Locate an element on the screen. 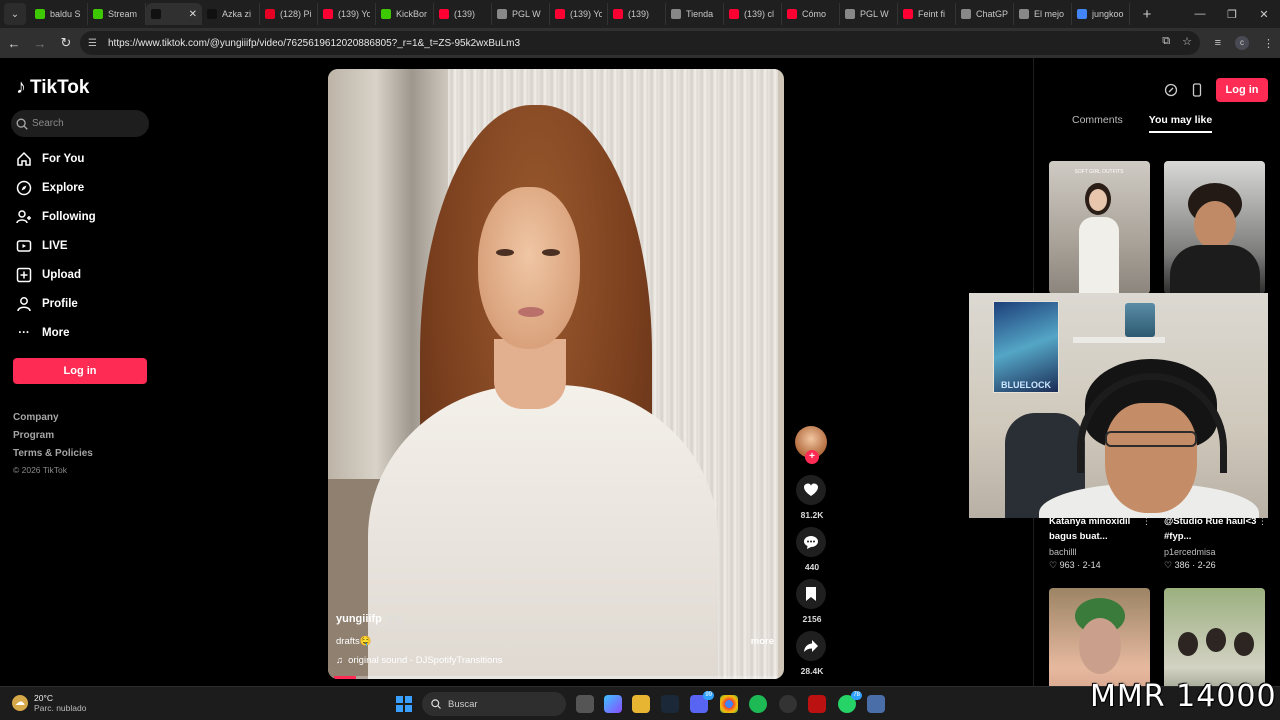 Image resolution: width=1280 pixels, height=720 pixels. bookmark-star-icon: ☆ is located at coordinates (1187, 41).